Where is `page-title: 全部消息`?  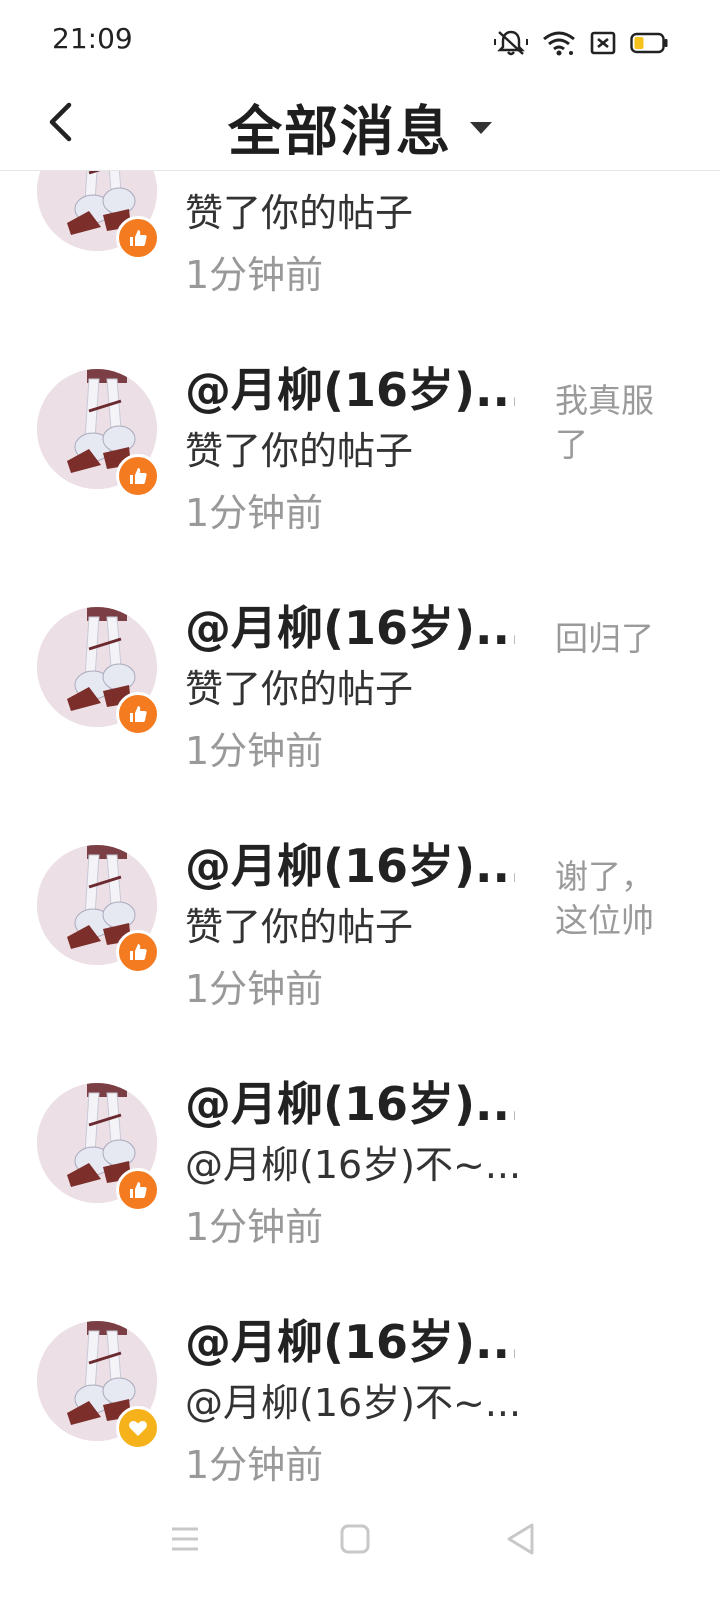
page-title: 全部消息 is located at coordinates (340, 131).